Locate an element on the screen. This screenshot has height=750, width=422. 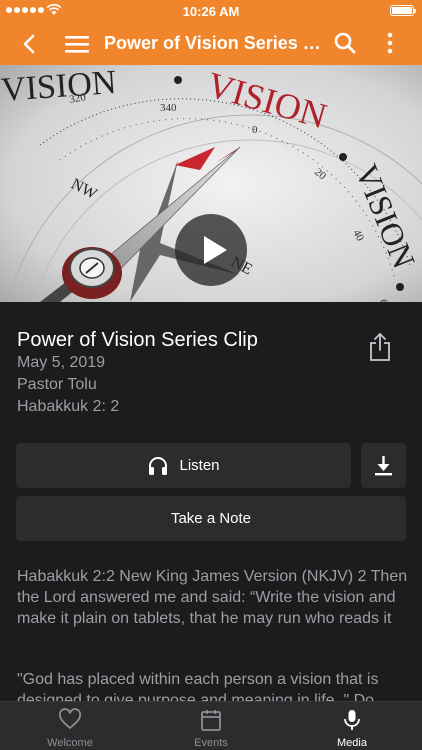
download-button is located at coordinates (383, 465).